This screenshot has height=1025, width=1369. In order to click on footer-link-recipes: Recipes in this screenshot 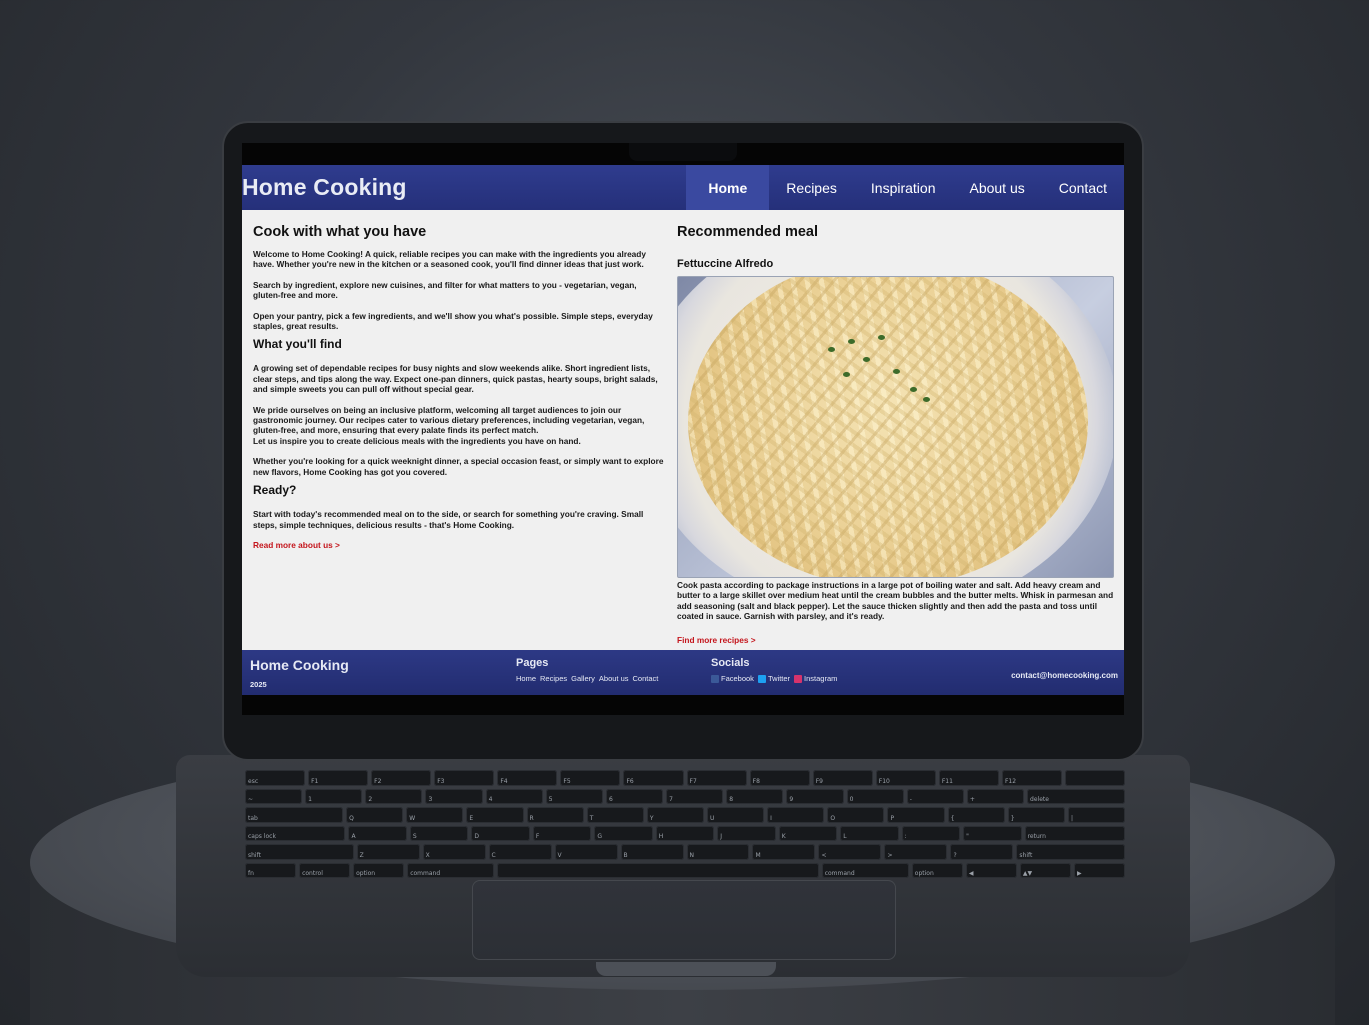, I will do `click(553, 678)`.